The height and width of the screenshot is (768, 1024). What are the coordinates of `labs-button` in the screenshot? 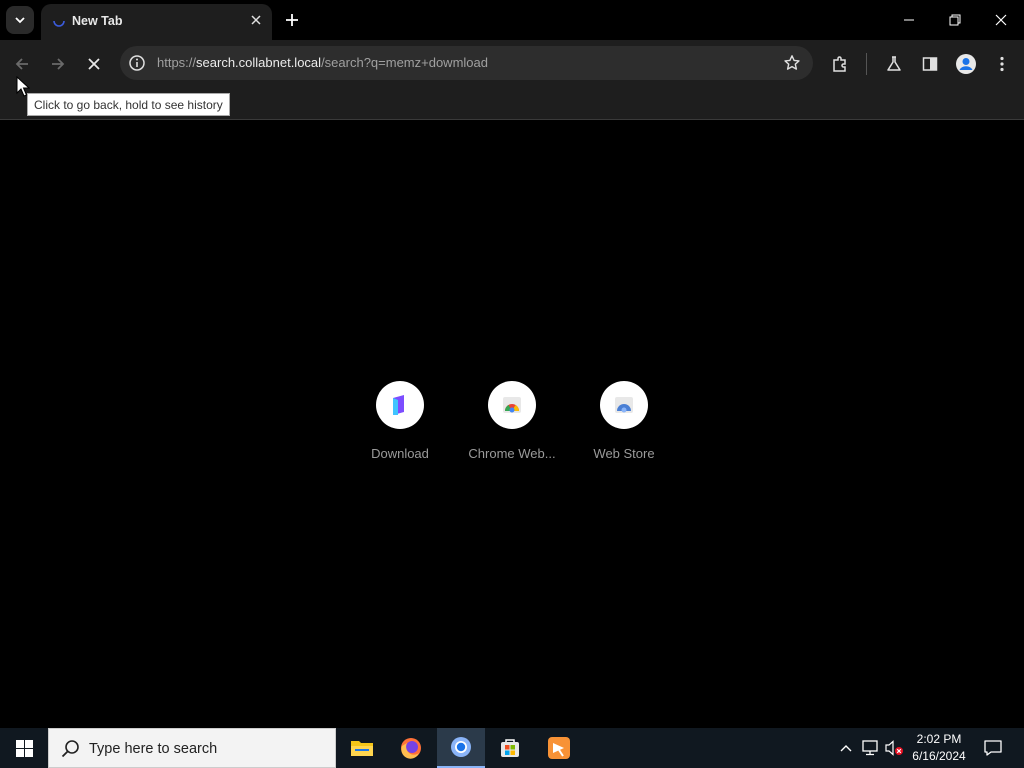 It's located at (894, 64).